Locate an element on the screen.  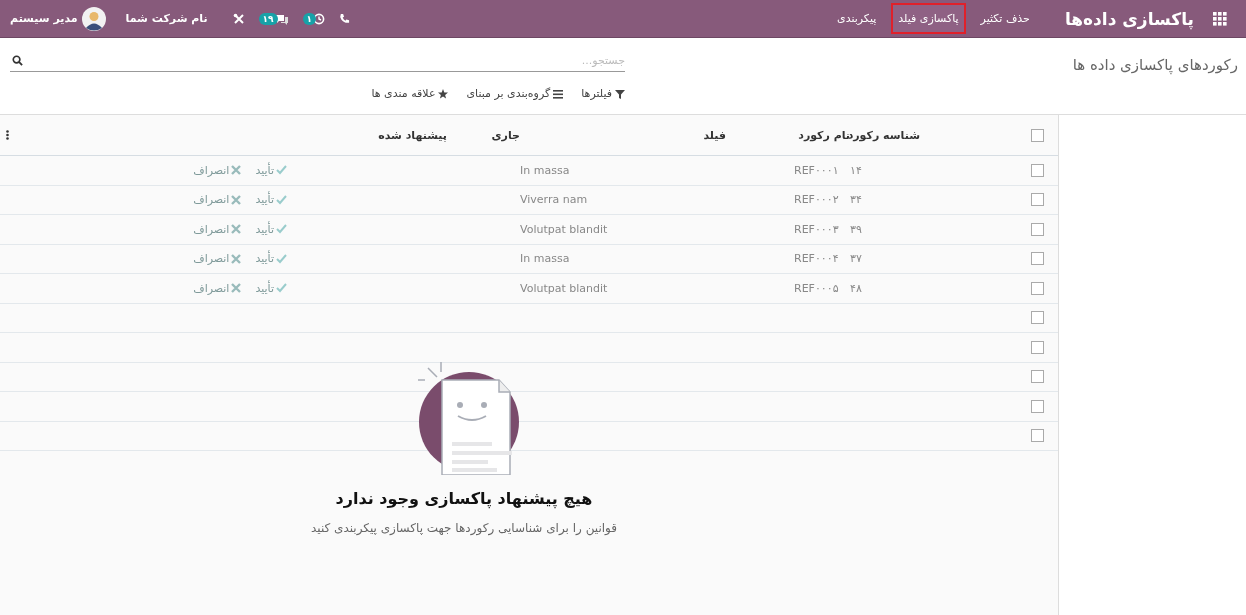
filter-menu-button: علاقه مندی ها is located at coordinates (410, 93).